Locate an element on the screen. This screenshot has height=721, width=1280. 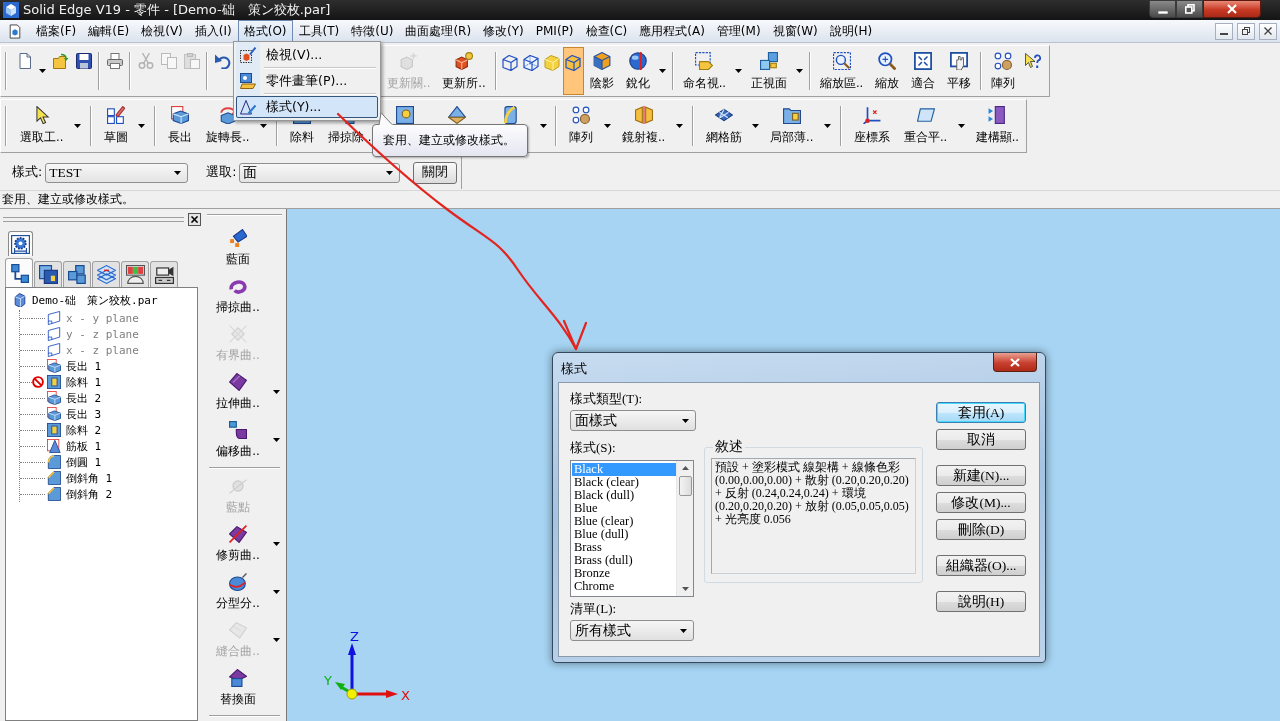
description-text: 預設 + 塗彩模式 線架構 + 線條色彩 (0.00,0.00,0.00) + 散射 (0.20,0.20,0.20) + 反射 (0.24,0.24,0.24) + 環境 (0.20,0.20,0.20) + 放射 (0.05,0.05,0.05) + 光亮度 0.056 is located at coordinates (812, 493).